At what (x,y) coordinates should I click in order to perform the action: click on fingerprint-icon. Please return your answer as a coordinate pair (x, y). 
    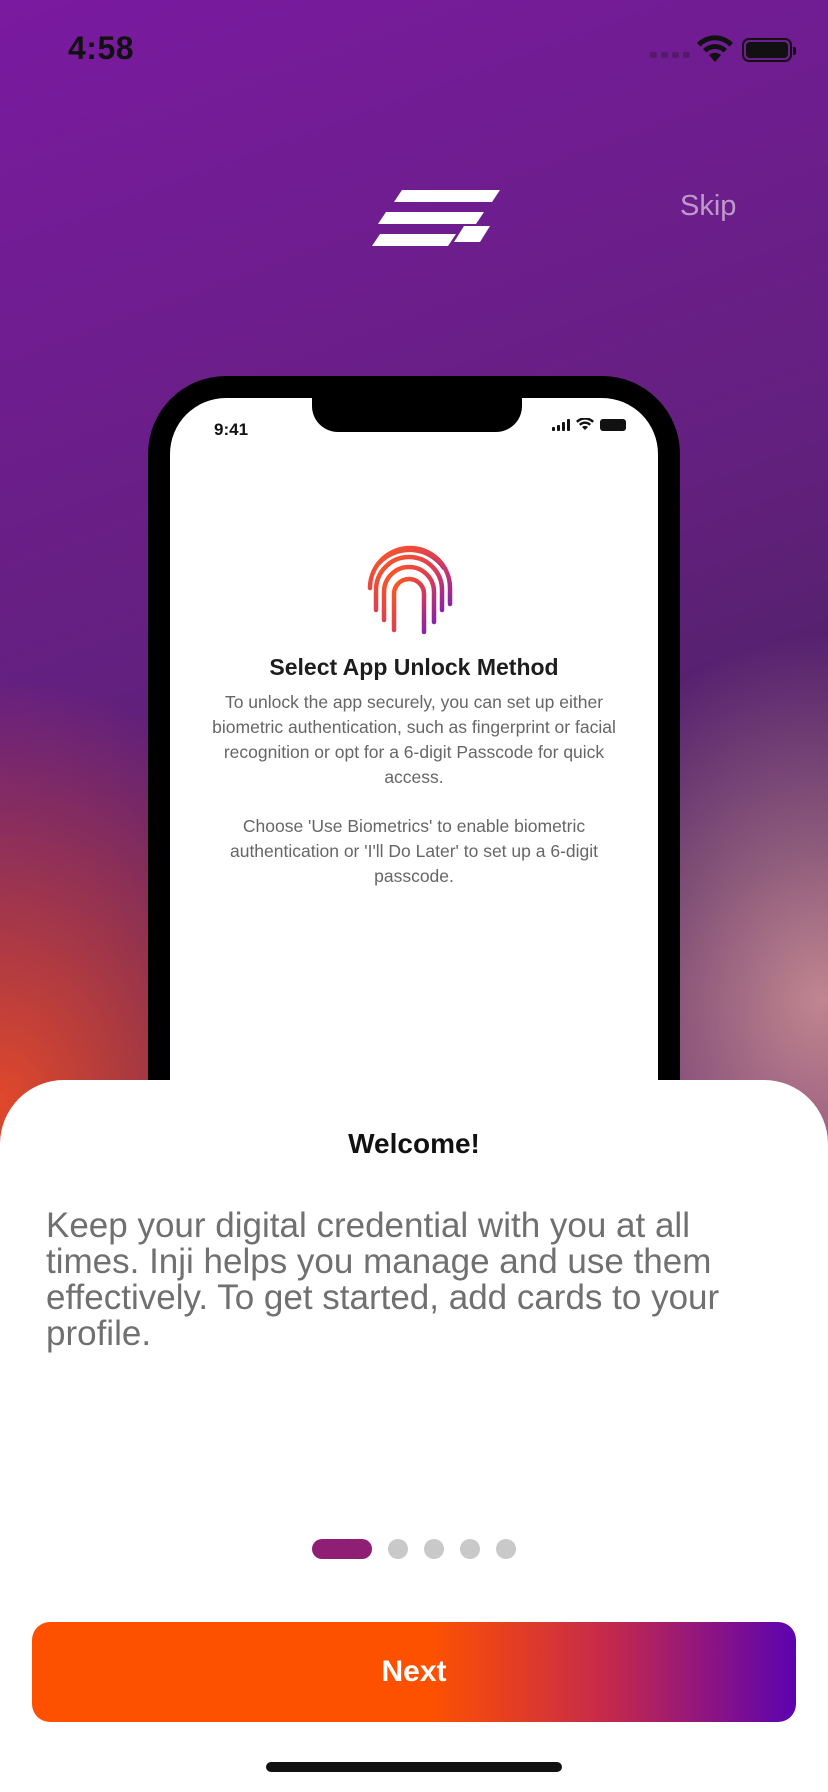
    Looking at the image, I should click on (410, 591).